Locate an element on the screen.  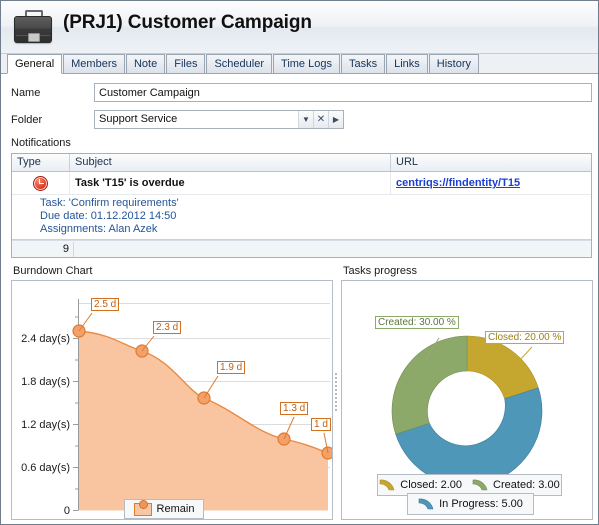
point-label-1: 2.3 d is located at coordinates (167, 327).